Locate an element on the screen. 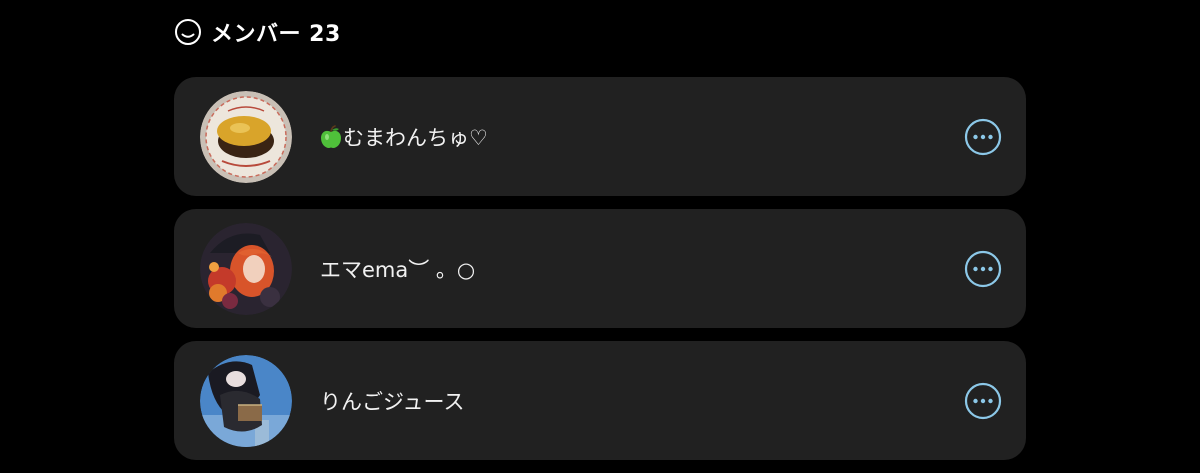 The height and width of the screenshot is (473, 1200). member-name: りんごジュース is located at coordinates (392, 401).